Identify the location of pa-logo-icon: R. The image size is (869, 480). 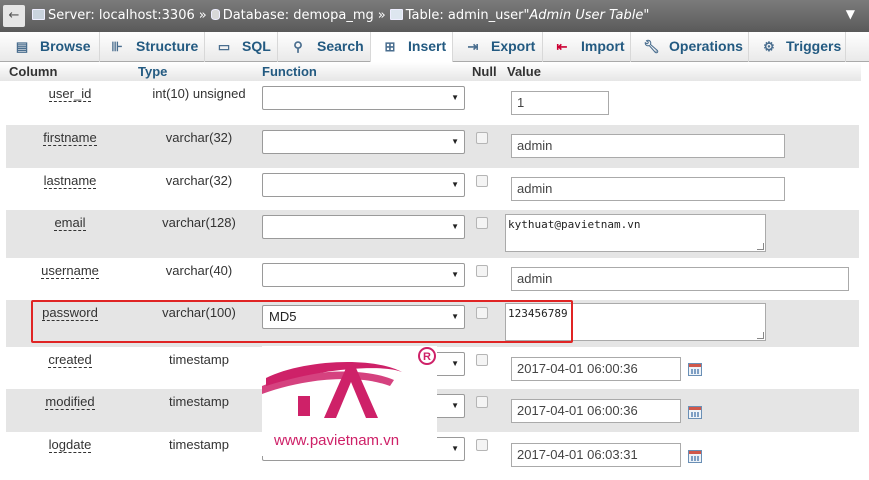
(349, 382).